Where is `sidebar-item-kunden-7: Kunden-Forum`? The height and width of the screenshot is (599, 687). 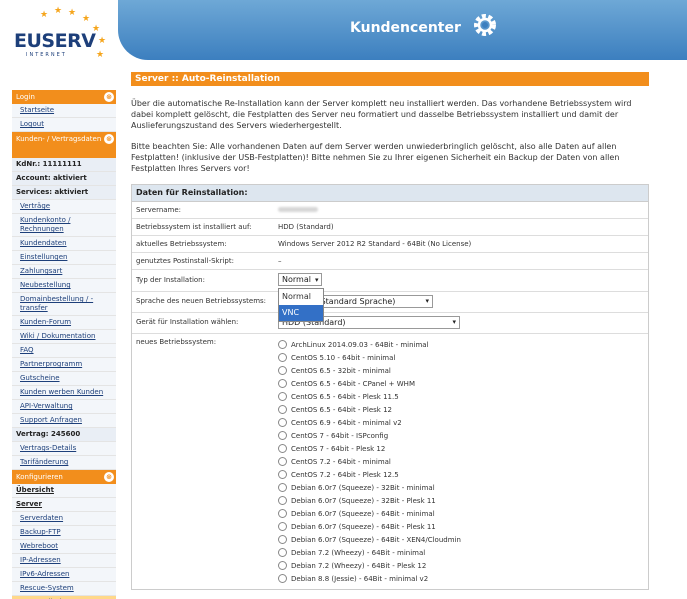
sidebar-item-kunden-7: Kunden-Forum is located at coordinates (64, 323).